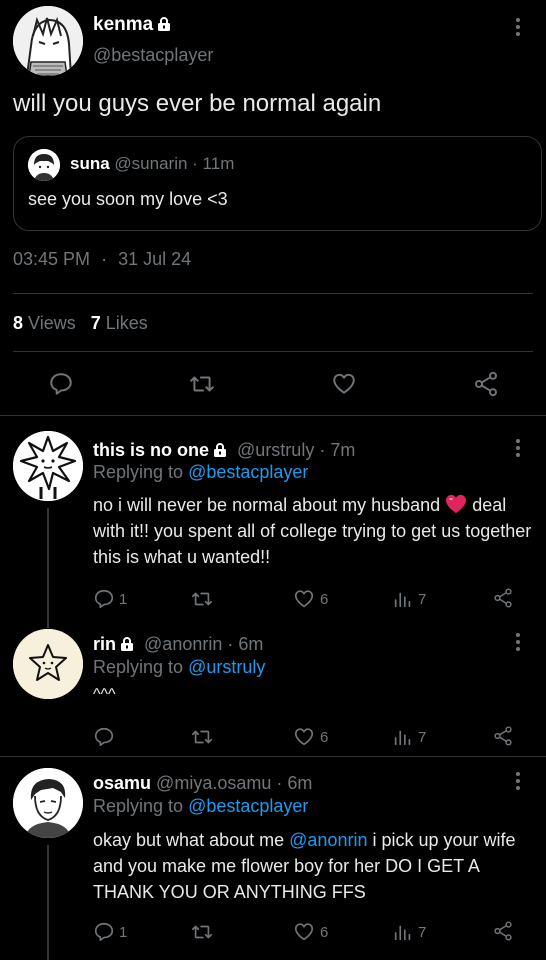 The image size is (546, 960). I want to click on like-button, so click(344, 384).